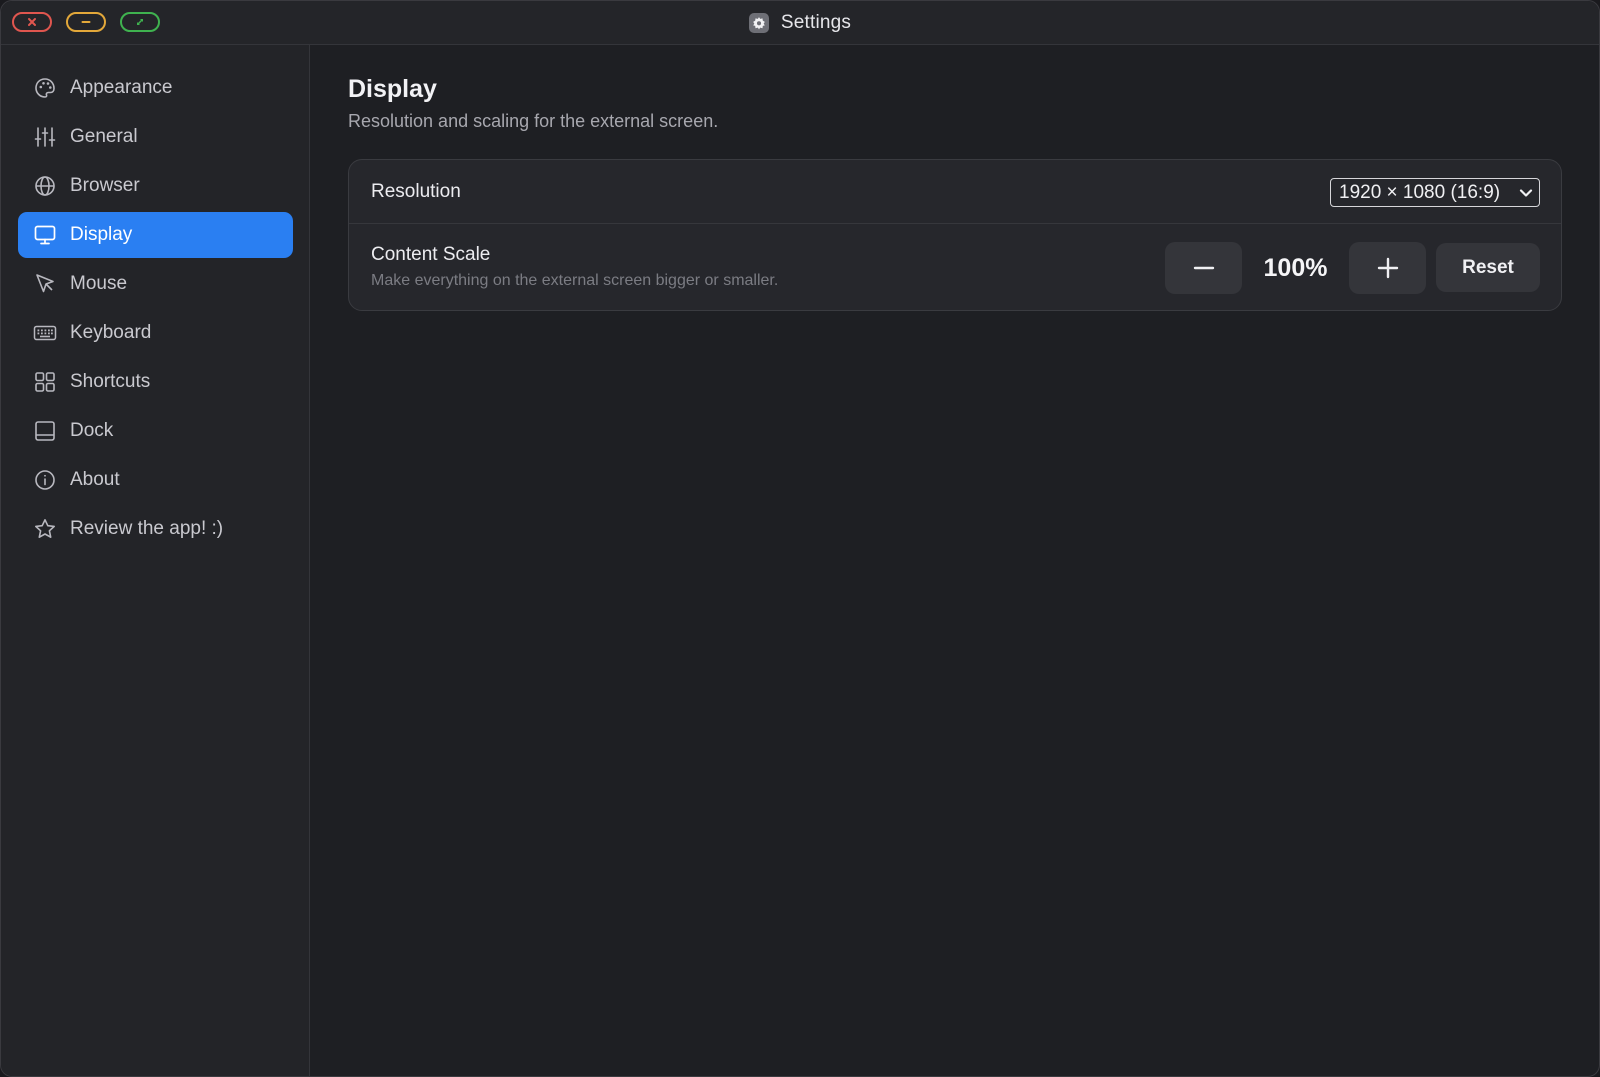  I want to click on sidebar-item-label: Display, so click(101, 234).